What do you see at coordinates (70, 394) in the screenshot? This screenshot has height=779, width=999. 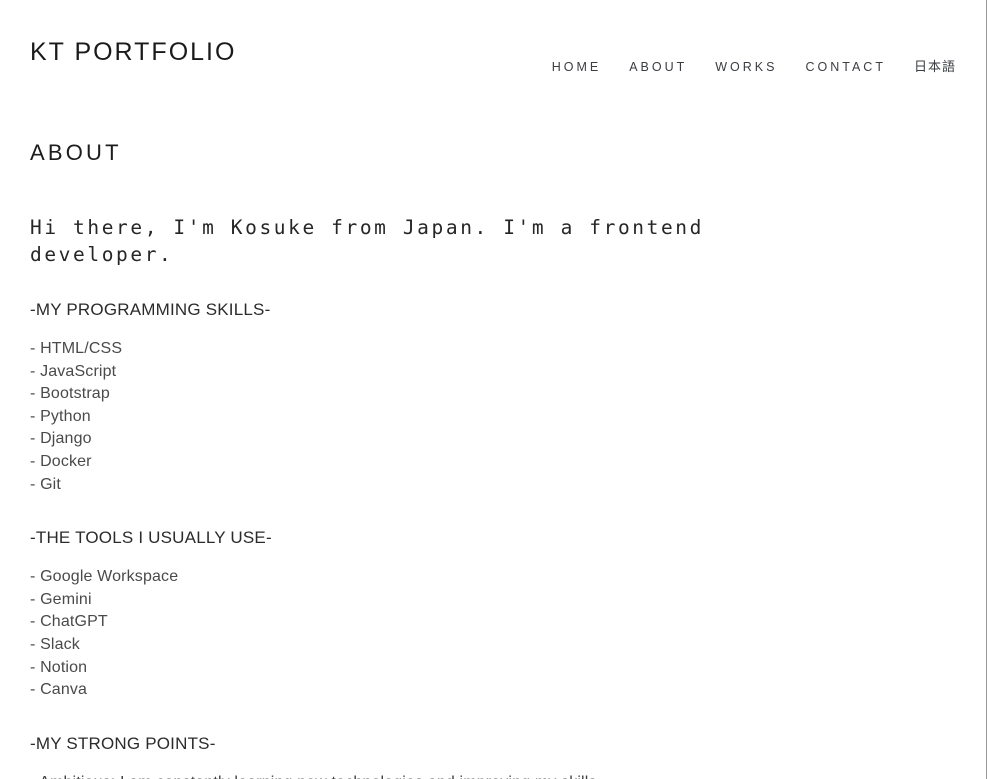 I see `list-item: - Bootstrap` at bounding box center [70, 394].